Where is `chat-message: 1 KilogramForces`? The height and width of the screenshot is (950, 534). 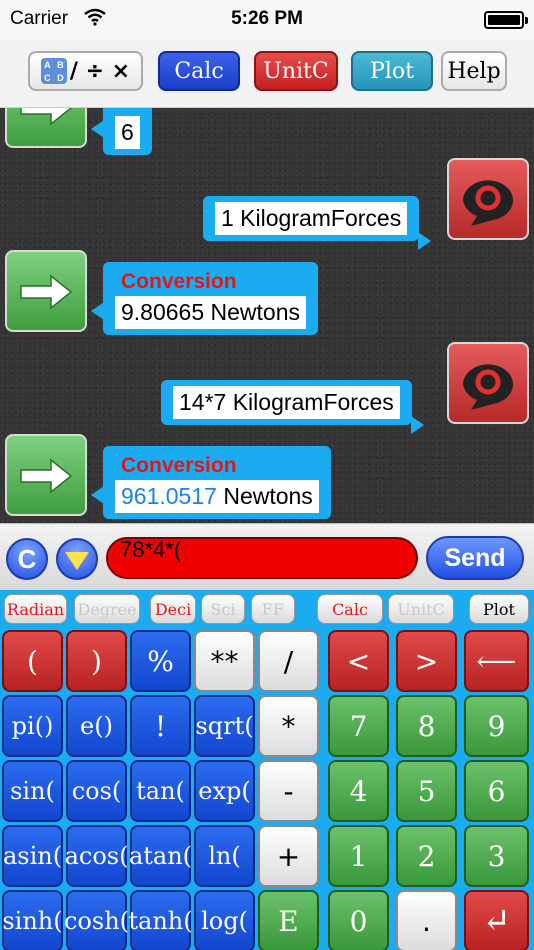
chat-message: 1 KilogramForces is located at coordinates (317, 223).